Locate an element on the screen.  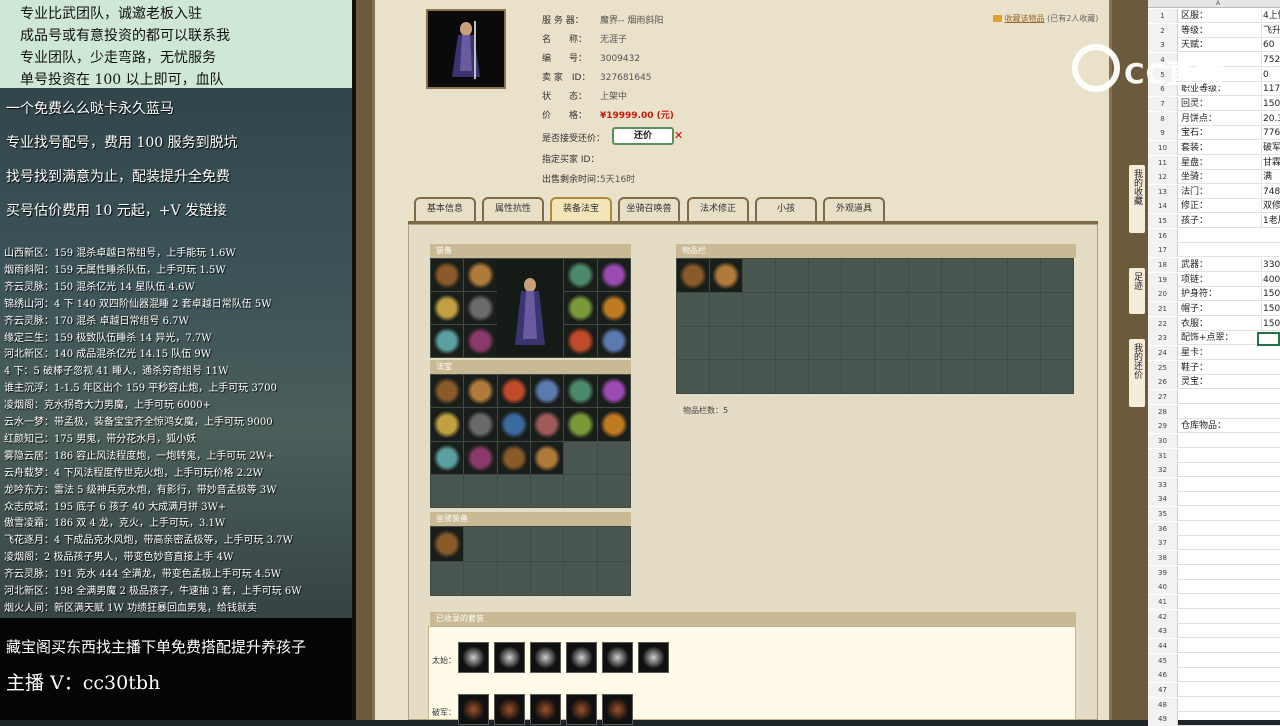
row-number: 24 is located at coordinates (1163, 352).